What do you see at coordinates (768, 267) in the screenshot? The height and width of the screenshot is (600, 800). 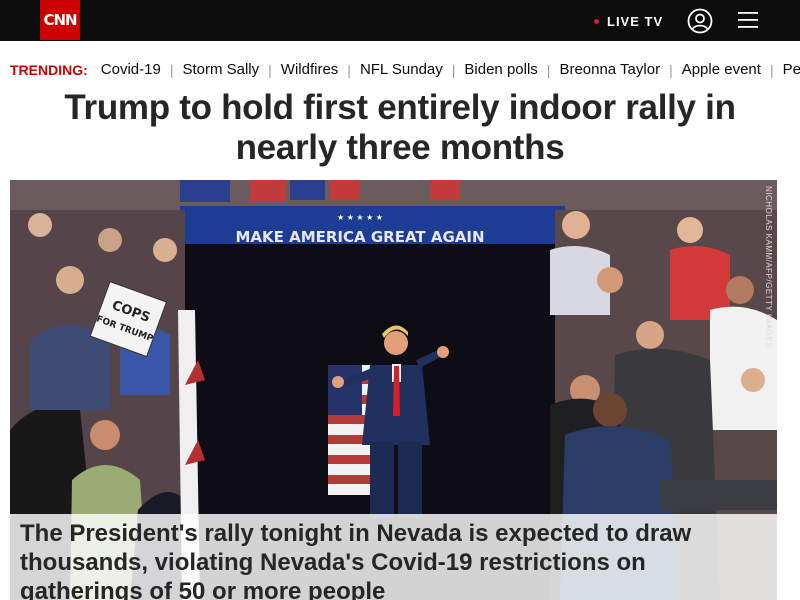 I see `image-credit: NICHOLAS KAMM/AFP/GETTY IMAGES` at bounding box center [768, 267].